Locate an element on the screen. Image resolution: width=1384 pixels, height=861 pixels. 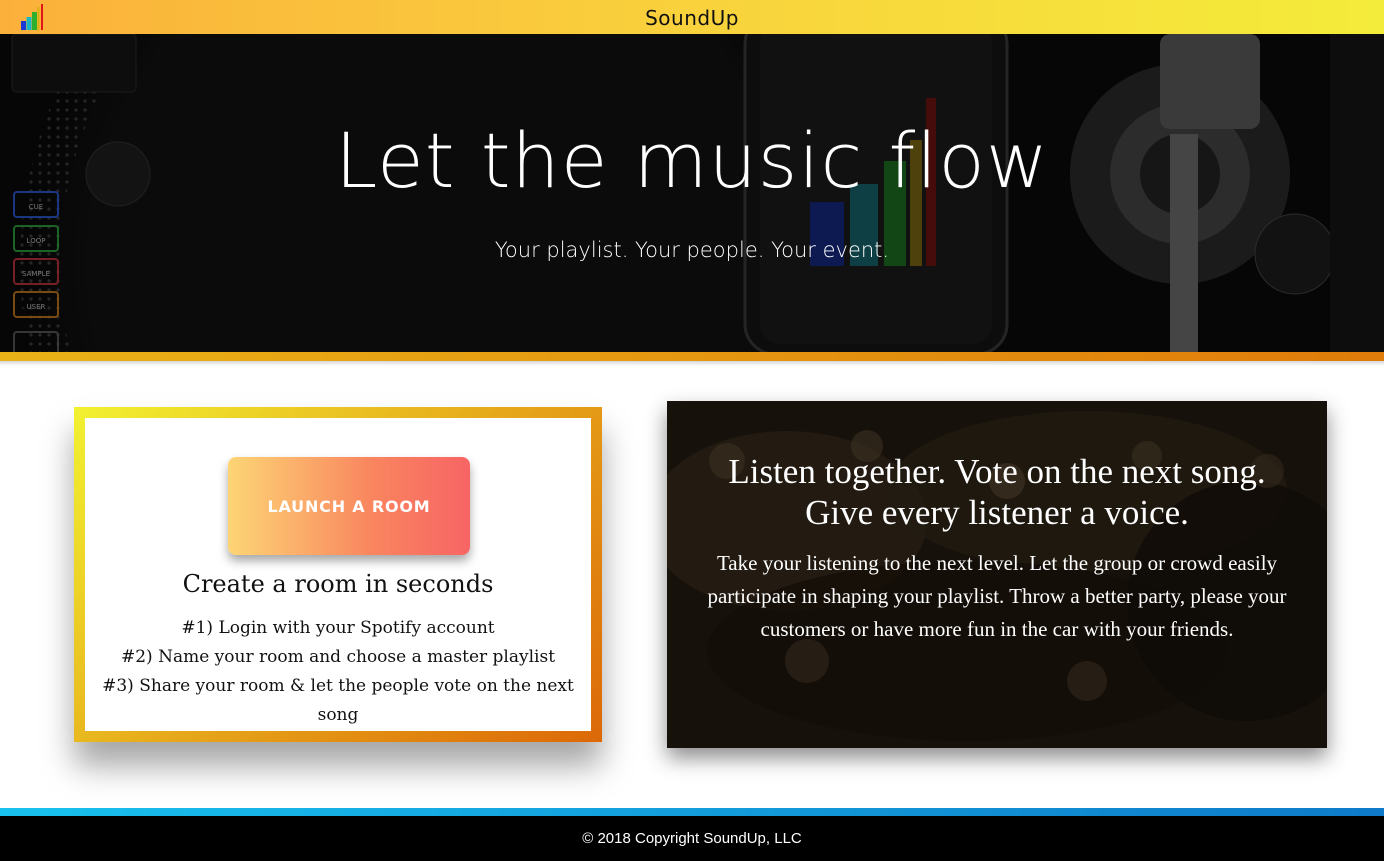
hero-title: Let the music flow is located at coordinates (692, 160).